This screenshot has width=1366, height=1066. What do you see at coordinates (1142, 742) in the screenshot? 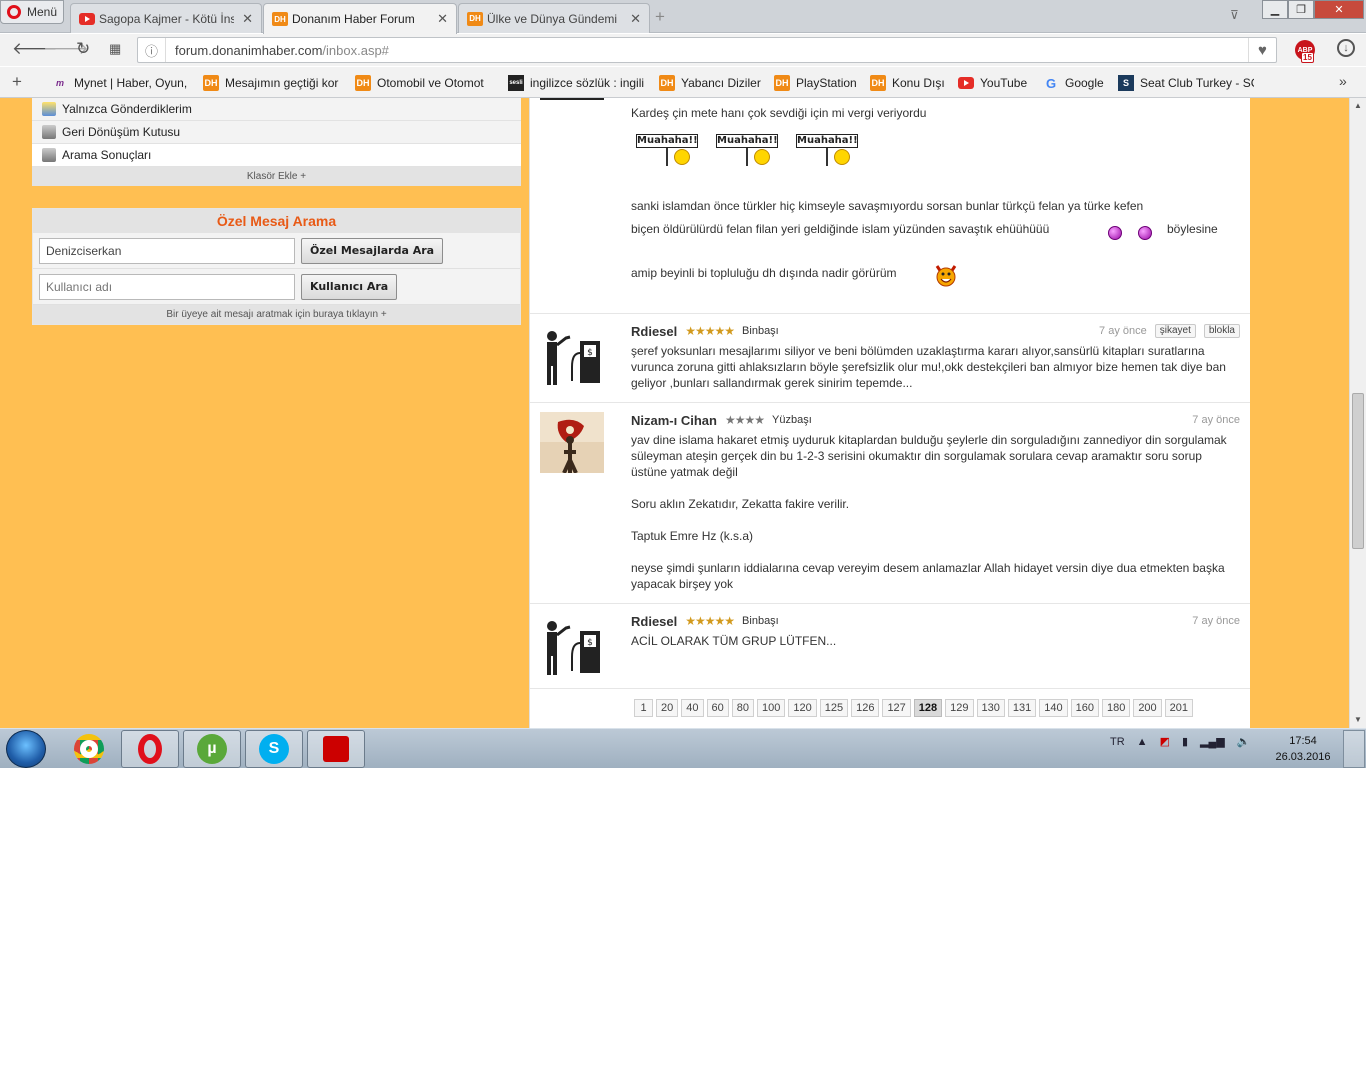
I see `tray-expand-icon: ▲` at bounding box center [1142, 742].